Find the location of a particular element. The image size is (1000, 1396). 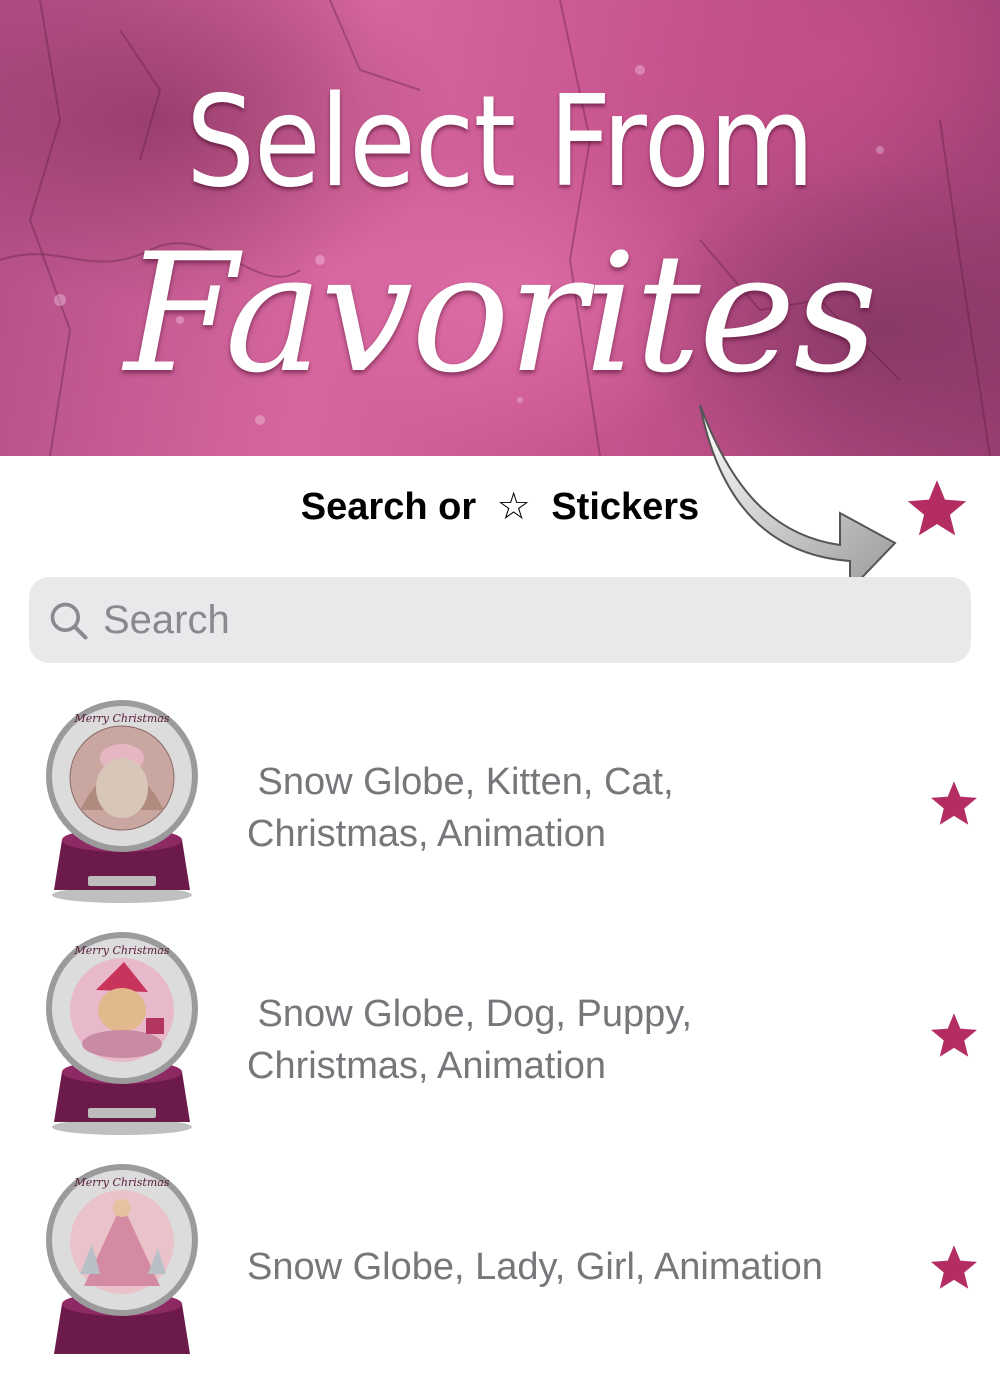

hero-title-line1: Select From is located at coordinates (500, 141).